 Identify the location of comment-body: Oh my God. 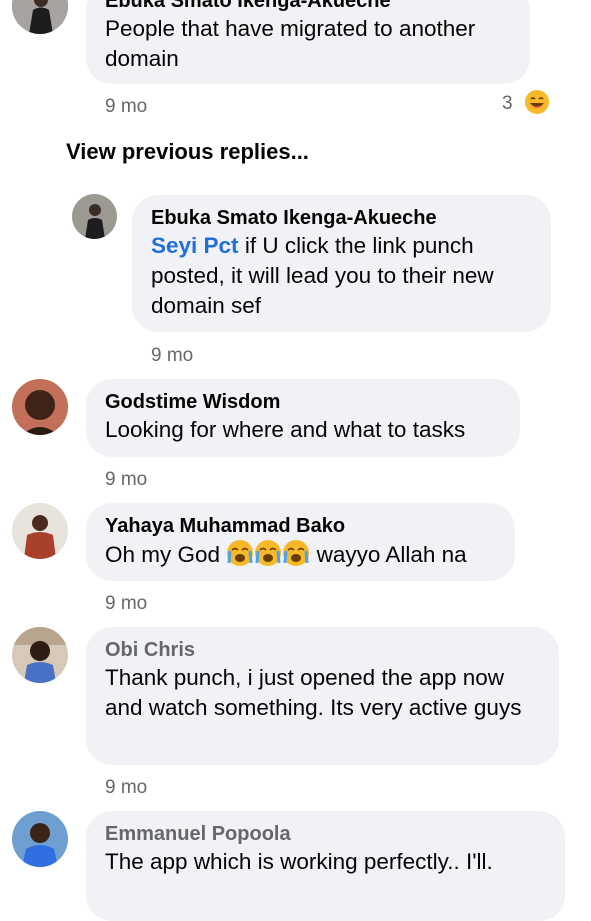
(163, 554).